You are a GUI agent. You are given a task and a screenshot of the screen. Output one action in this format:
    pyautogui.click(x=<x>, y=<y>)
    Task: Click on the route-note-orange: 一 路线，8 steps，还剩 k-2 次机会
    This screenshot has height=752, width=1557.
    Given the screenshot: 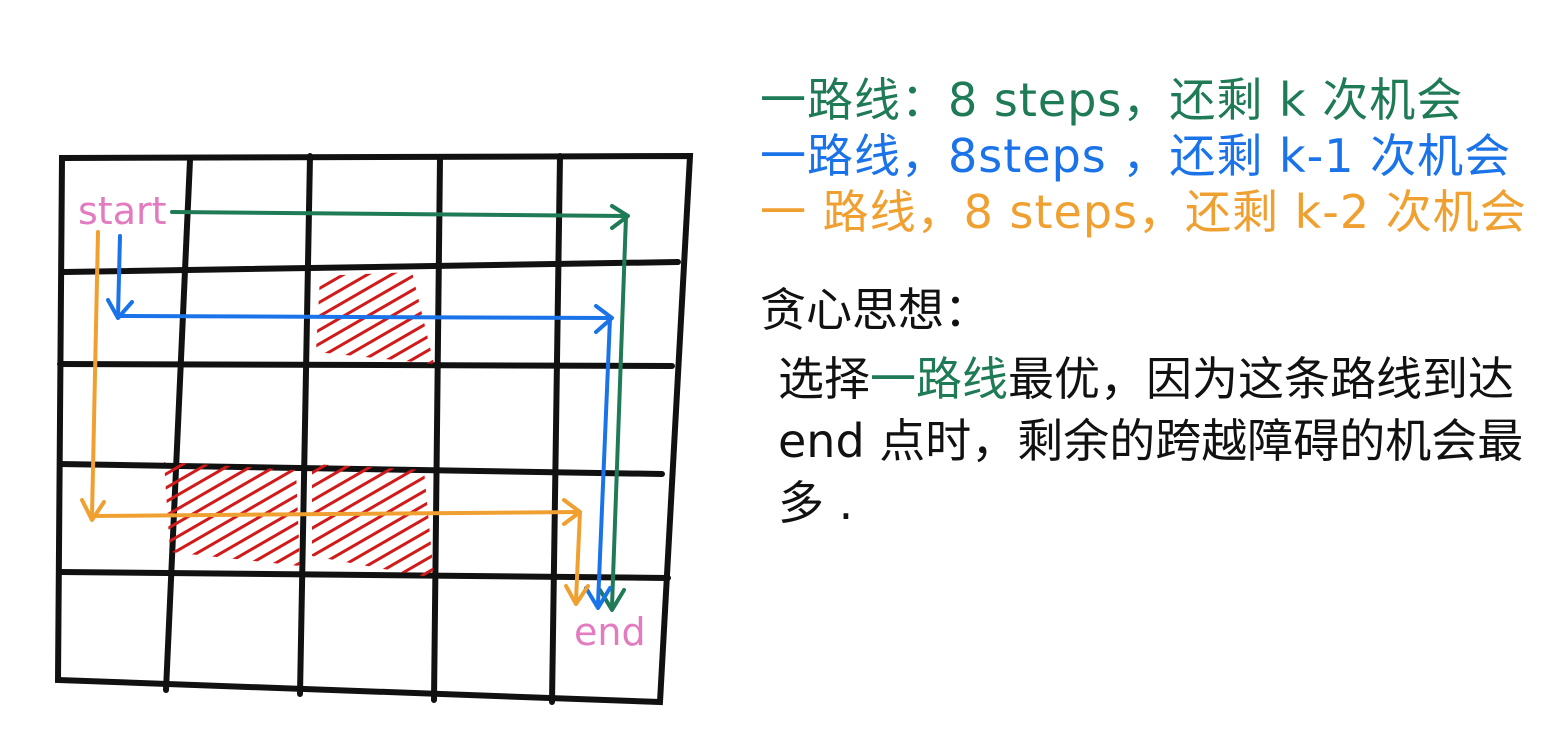 What is the action you would take?
    pyautogui.click(x=1143, y=212)
    